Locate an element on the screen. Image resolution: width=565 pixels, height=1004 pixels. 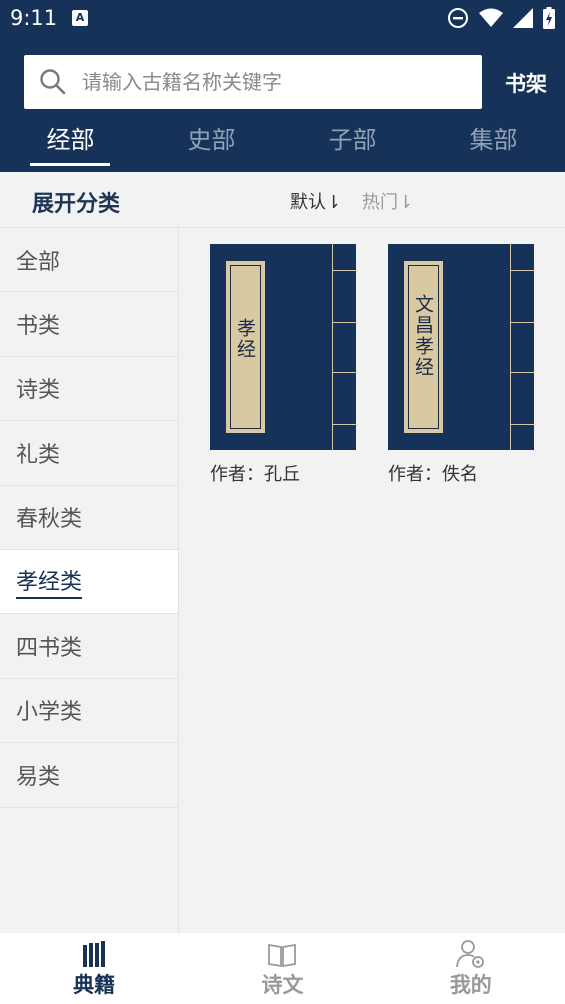
search-icon is located at coordinates (53, 82).